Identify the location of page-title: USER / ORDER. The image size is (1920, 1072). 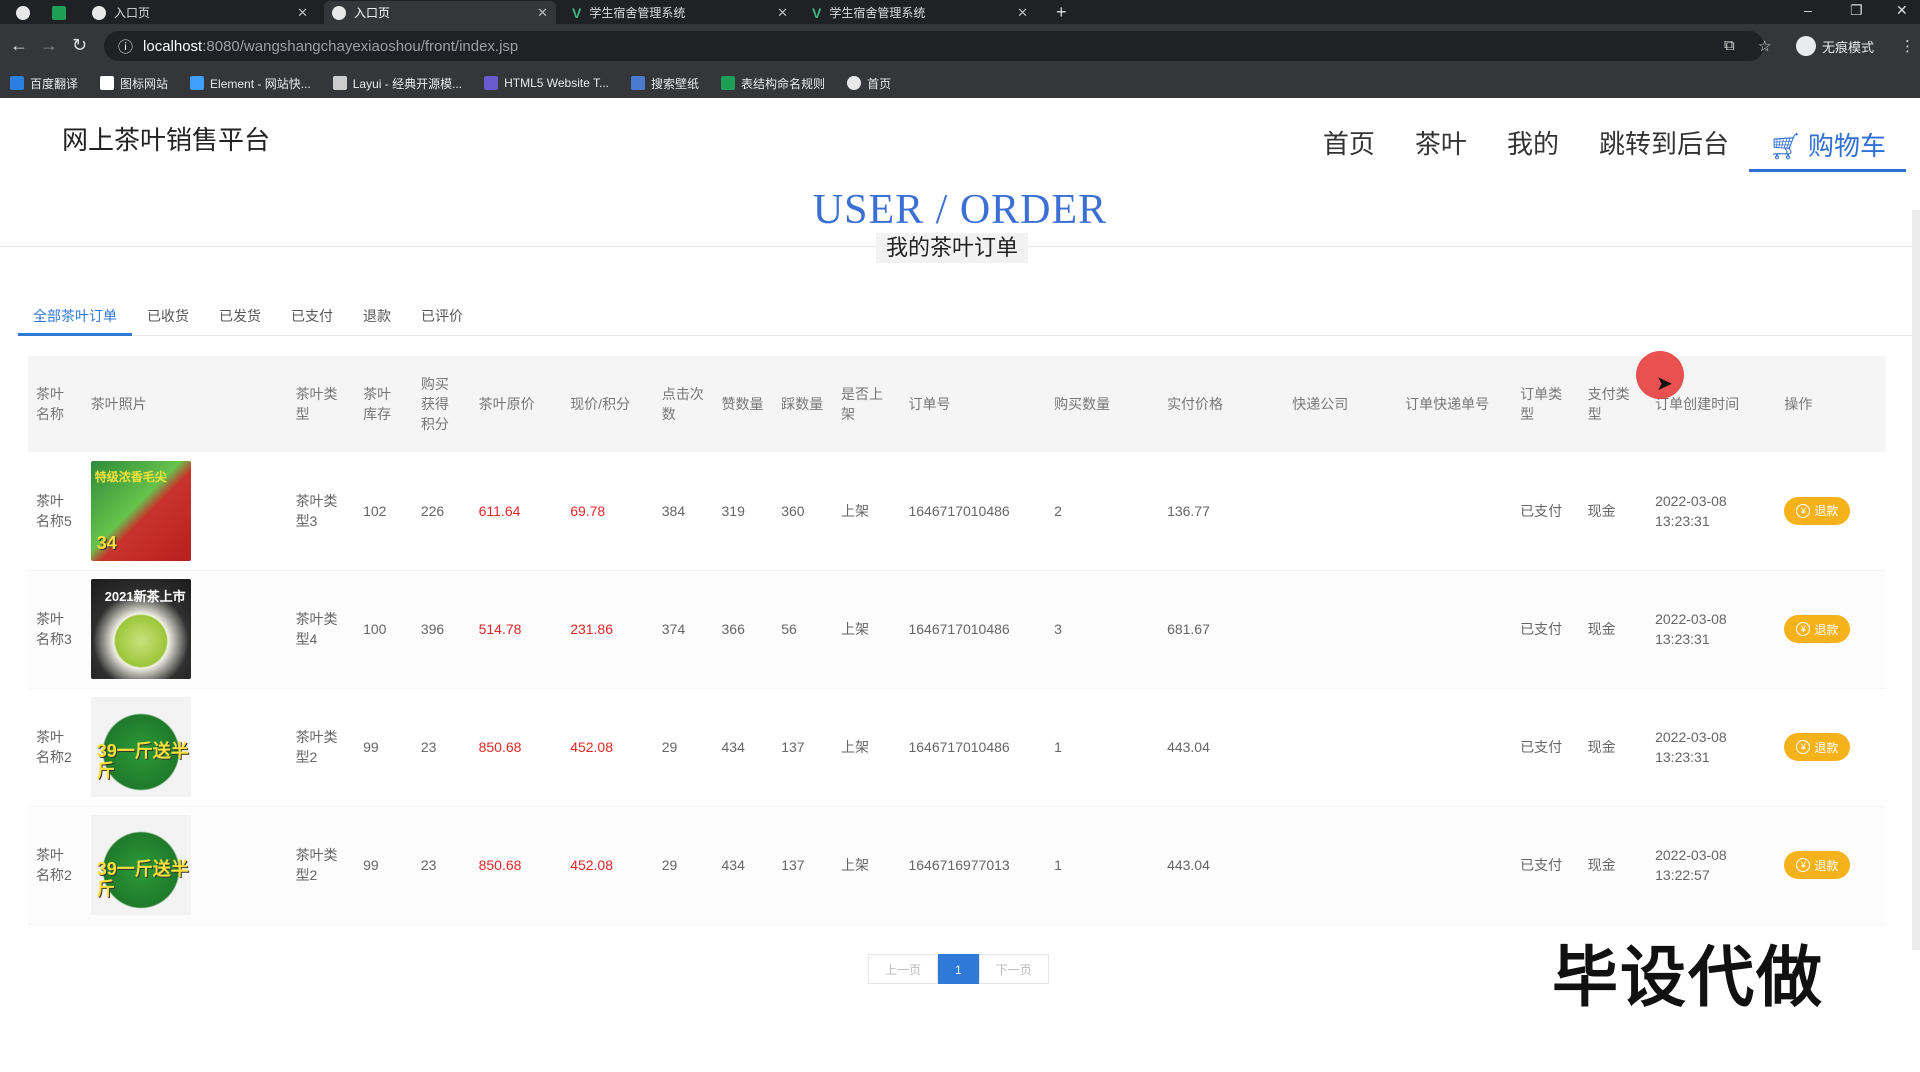
(960, 210).